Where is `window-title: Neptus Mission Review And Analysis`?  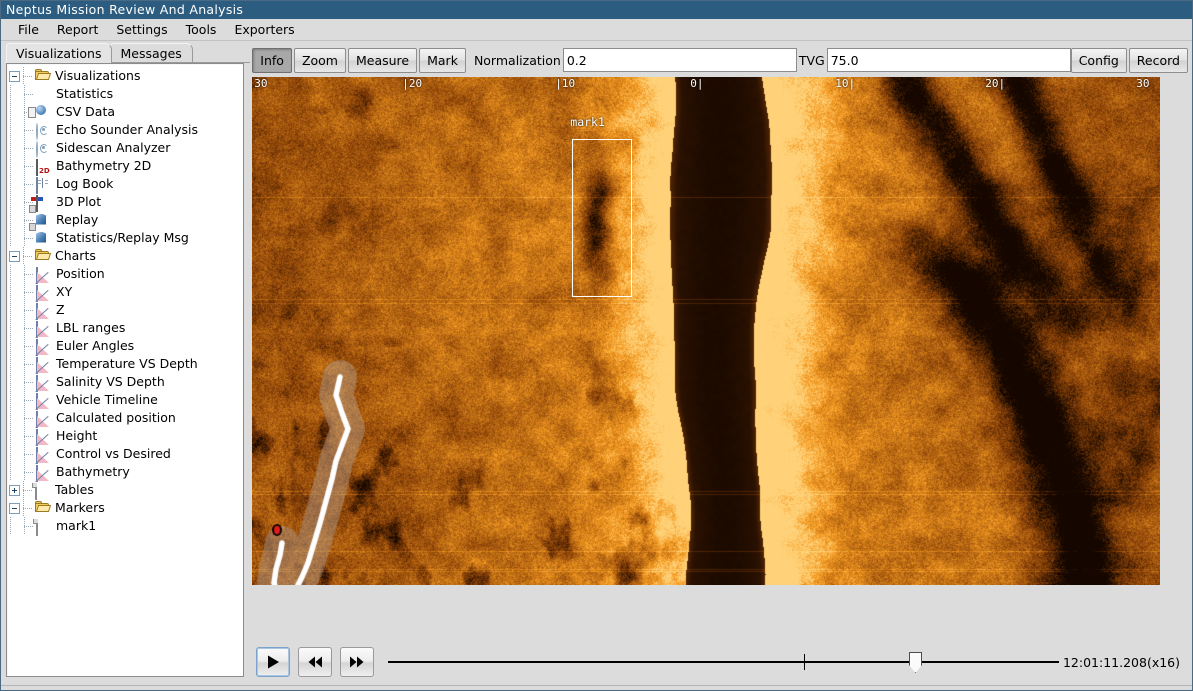
window-title: Neptus Mission Review And Analysis is located at coordinates (125, 9).